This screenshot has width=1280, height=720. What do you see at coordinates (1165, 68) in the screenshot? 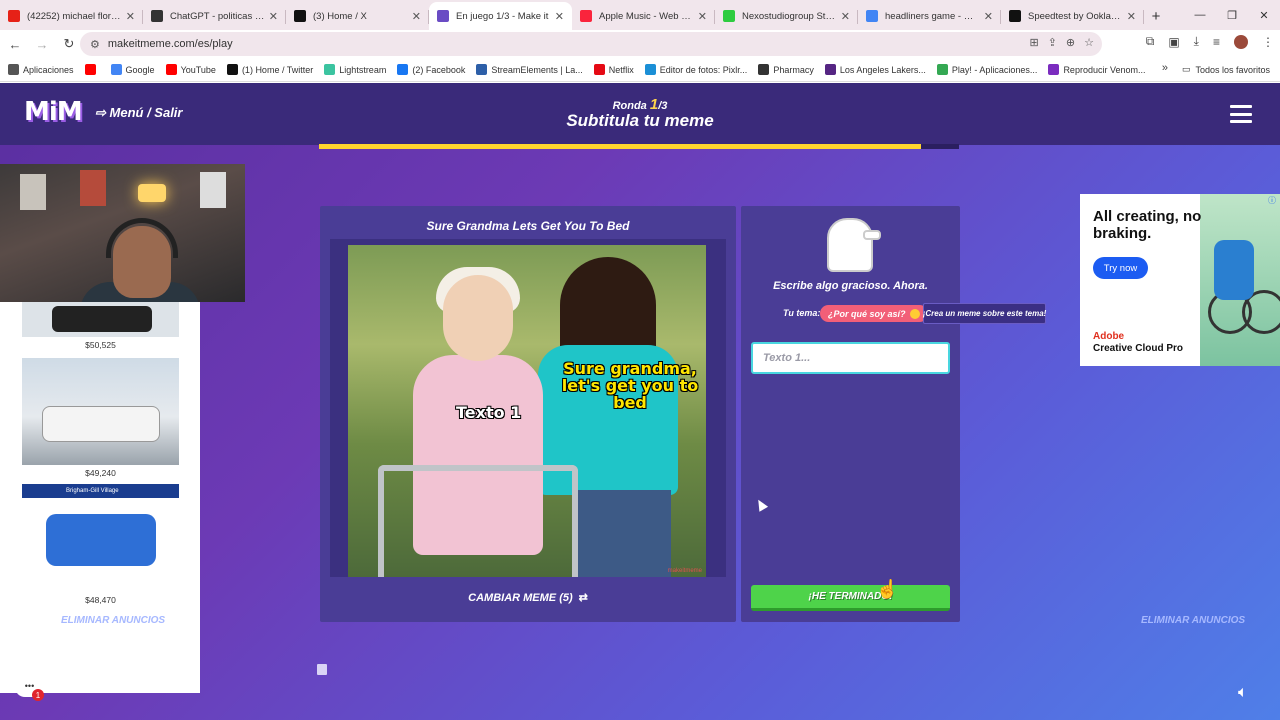
I see `more-bookmarks-icon: »` at bounding box center [1165, 68].